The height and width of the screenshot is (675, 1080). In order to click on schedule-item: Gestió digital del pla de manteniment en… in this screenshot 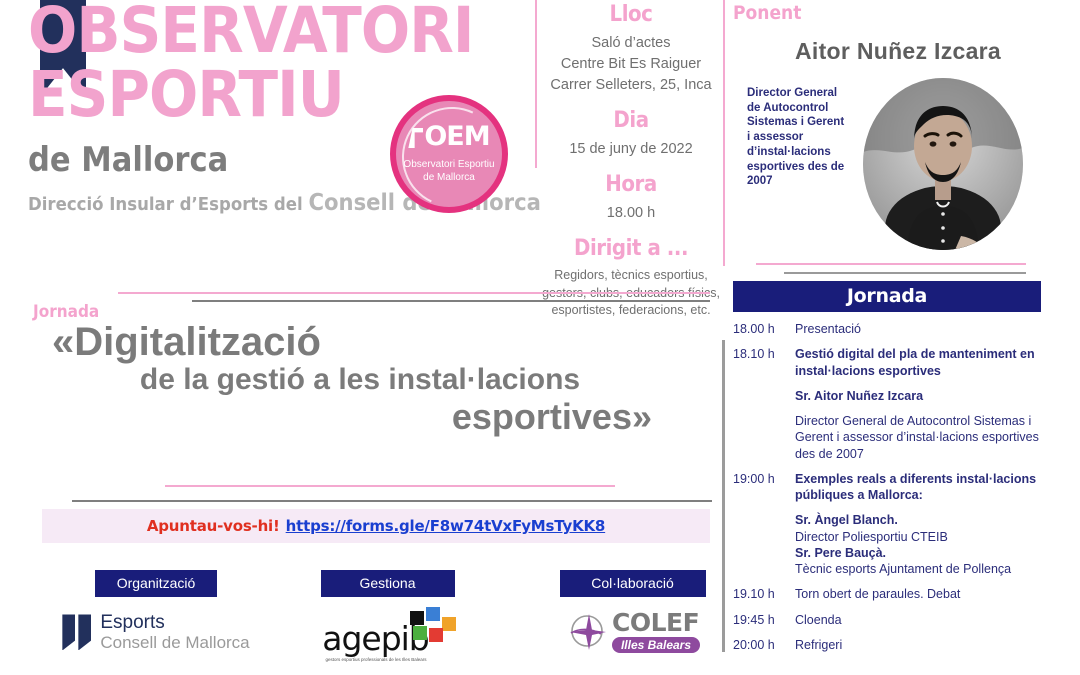, I will do `click(915, 362)`.